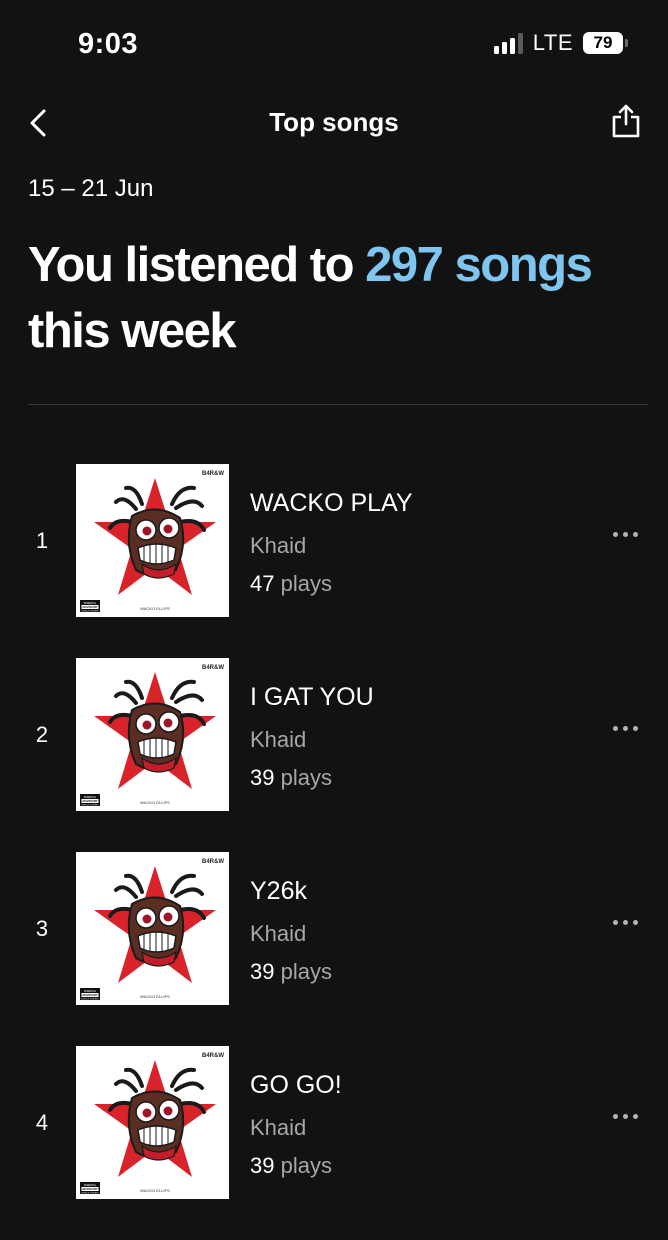 This screenshot has width=668, height=1240. What do you see at coordinates (108, 44) in the screenshot?
I see `status-time: 9:03` at bounding box center [108, 44].